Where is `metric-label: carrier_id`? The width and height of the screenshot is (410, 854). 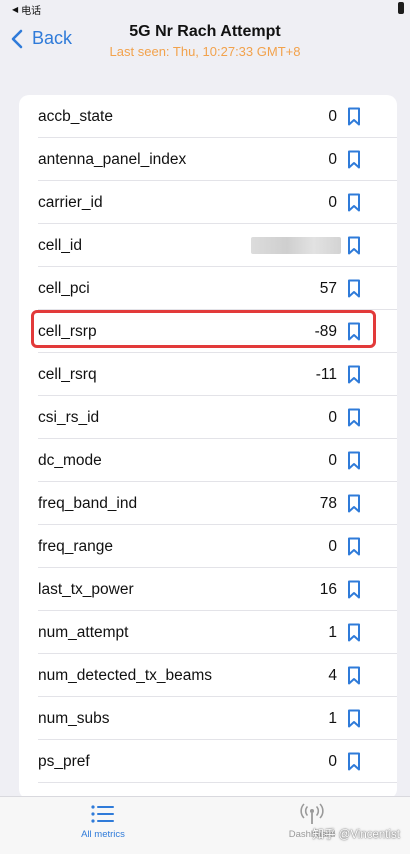
metric-label: carrier_id is located at coordinates (70, 202).